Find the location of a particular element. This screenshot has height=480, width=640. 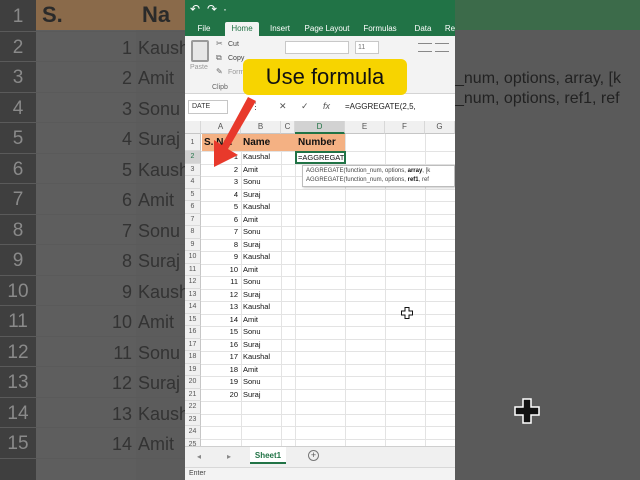

format-painter-icon: ✎ is located at coordinates (219, 71).